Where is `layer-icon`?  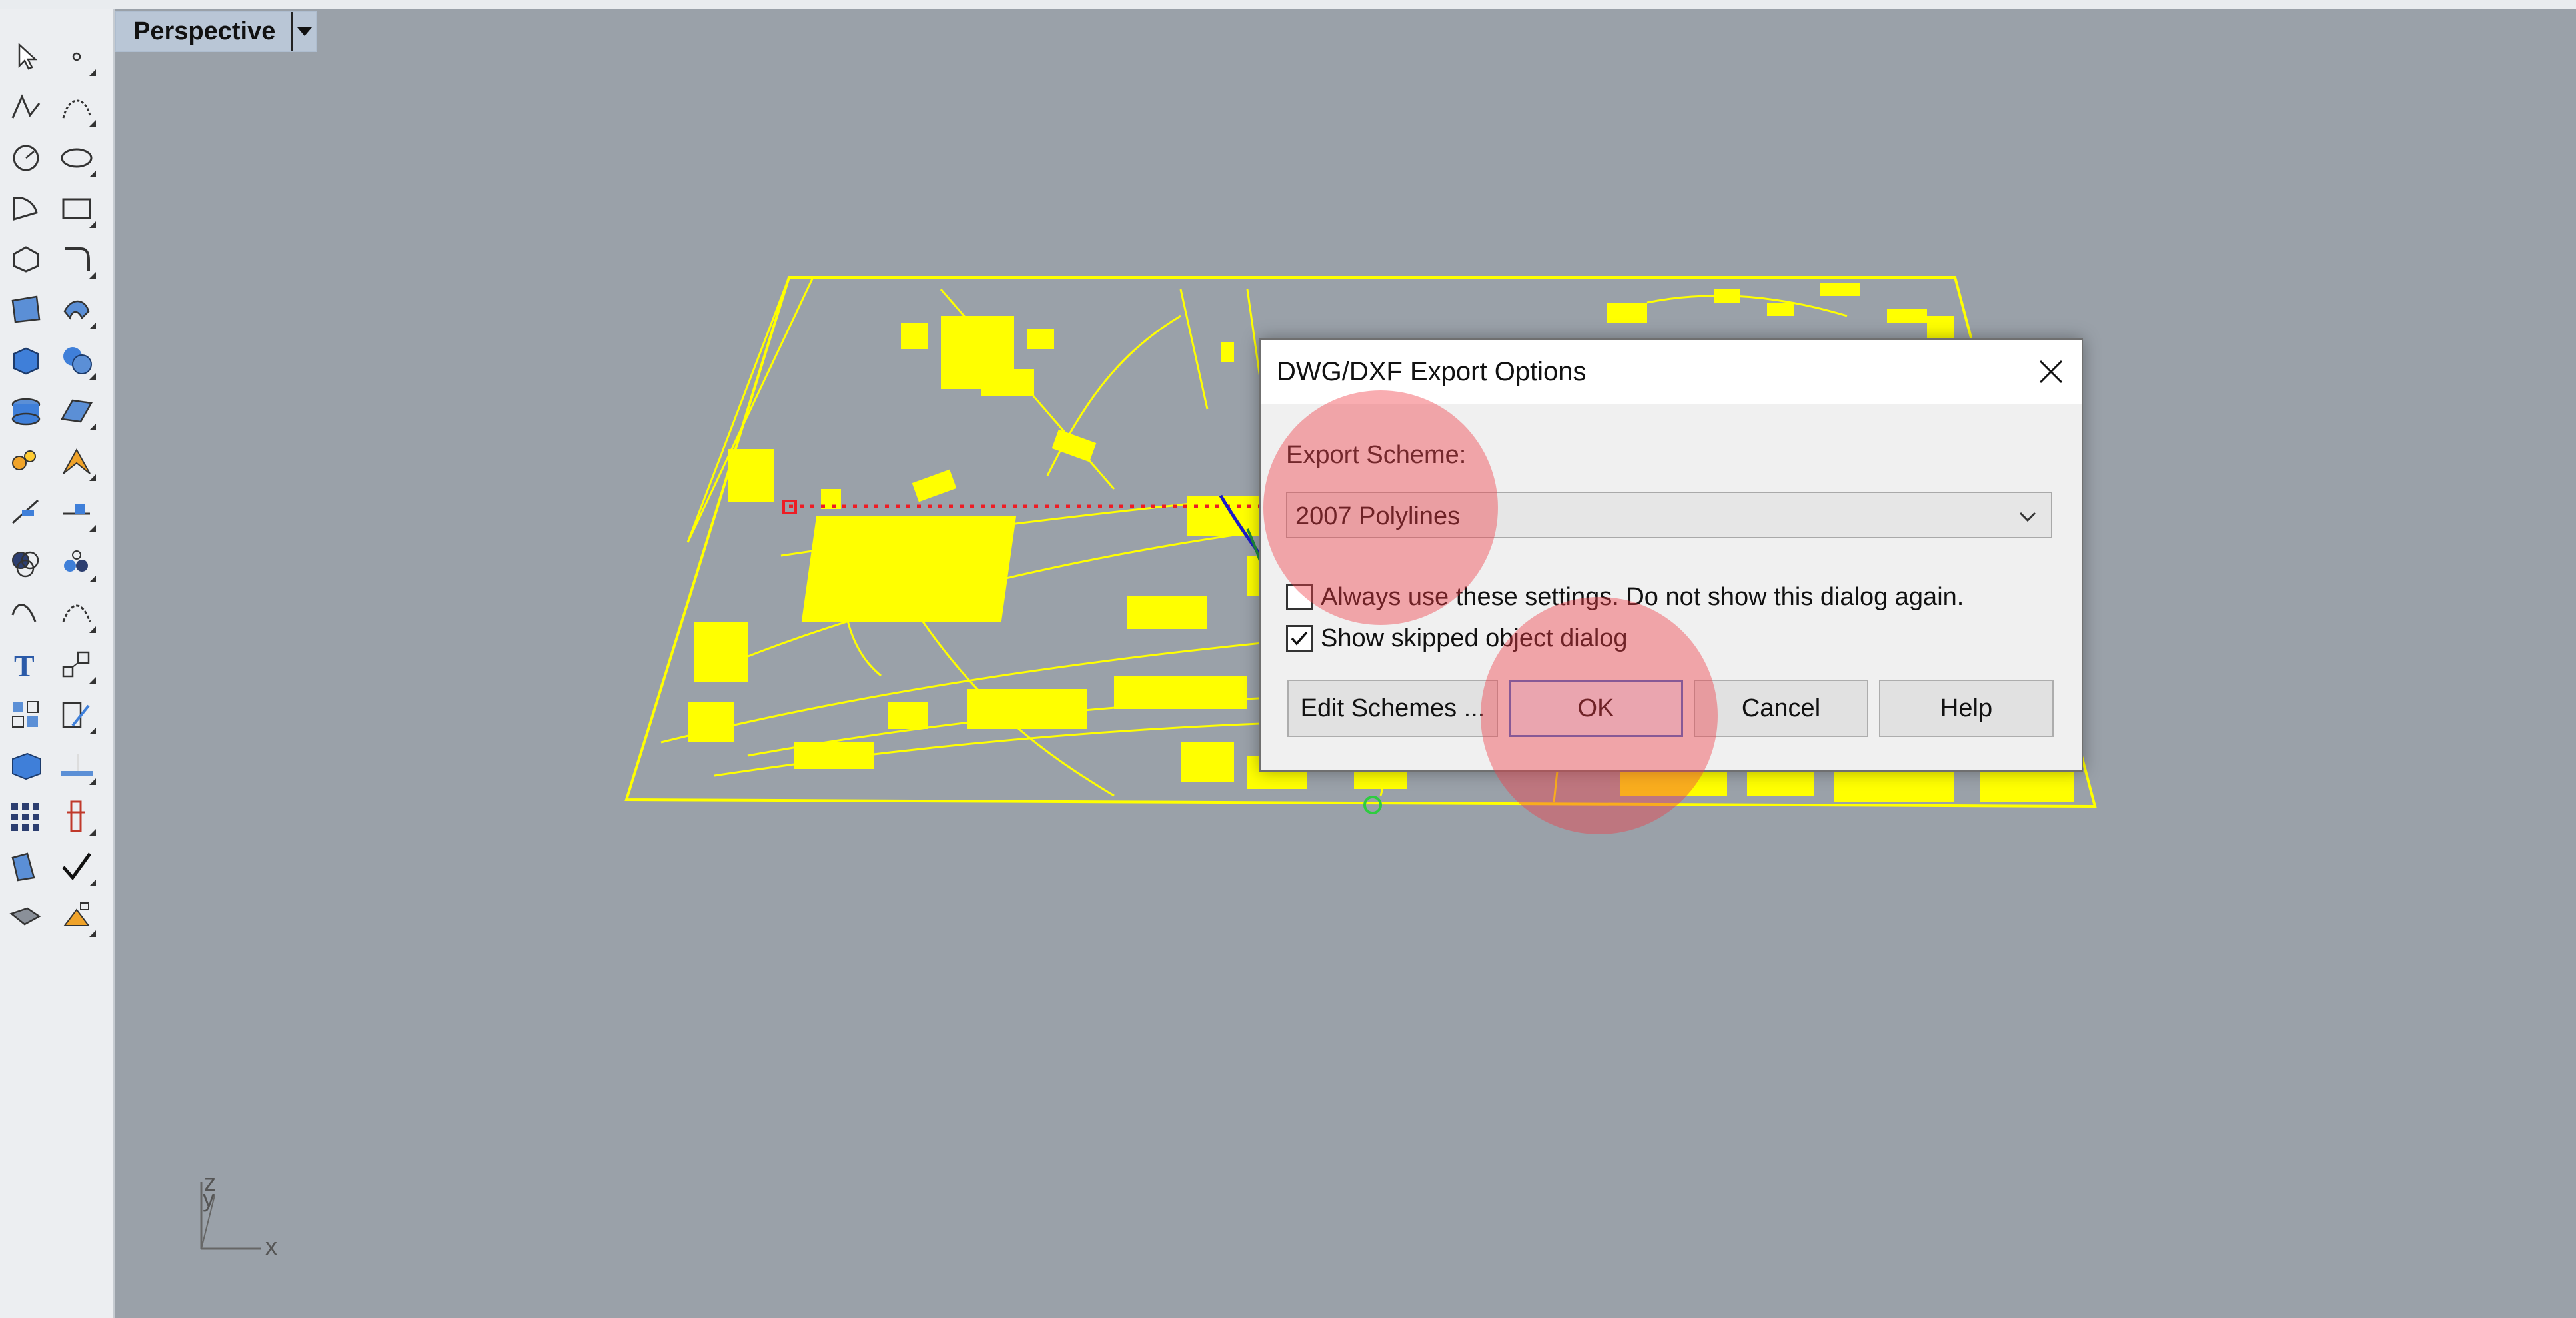
layer-icon is located at coordinates (76, 766).